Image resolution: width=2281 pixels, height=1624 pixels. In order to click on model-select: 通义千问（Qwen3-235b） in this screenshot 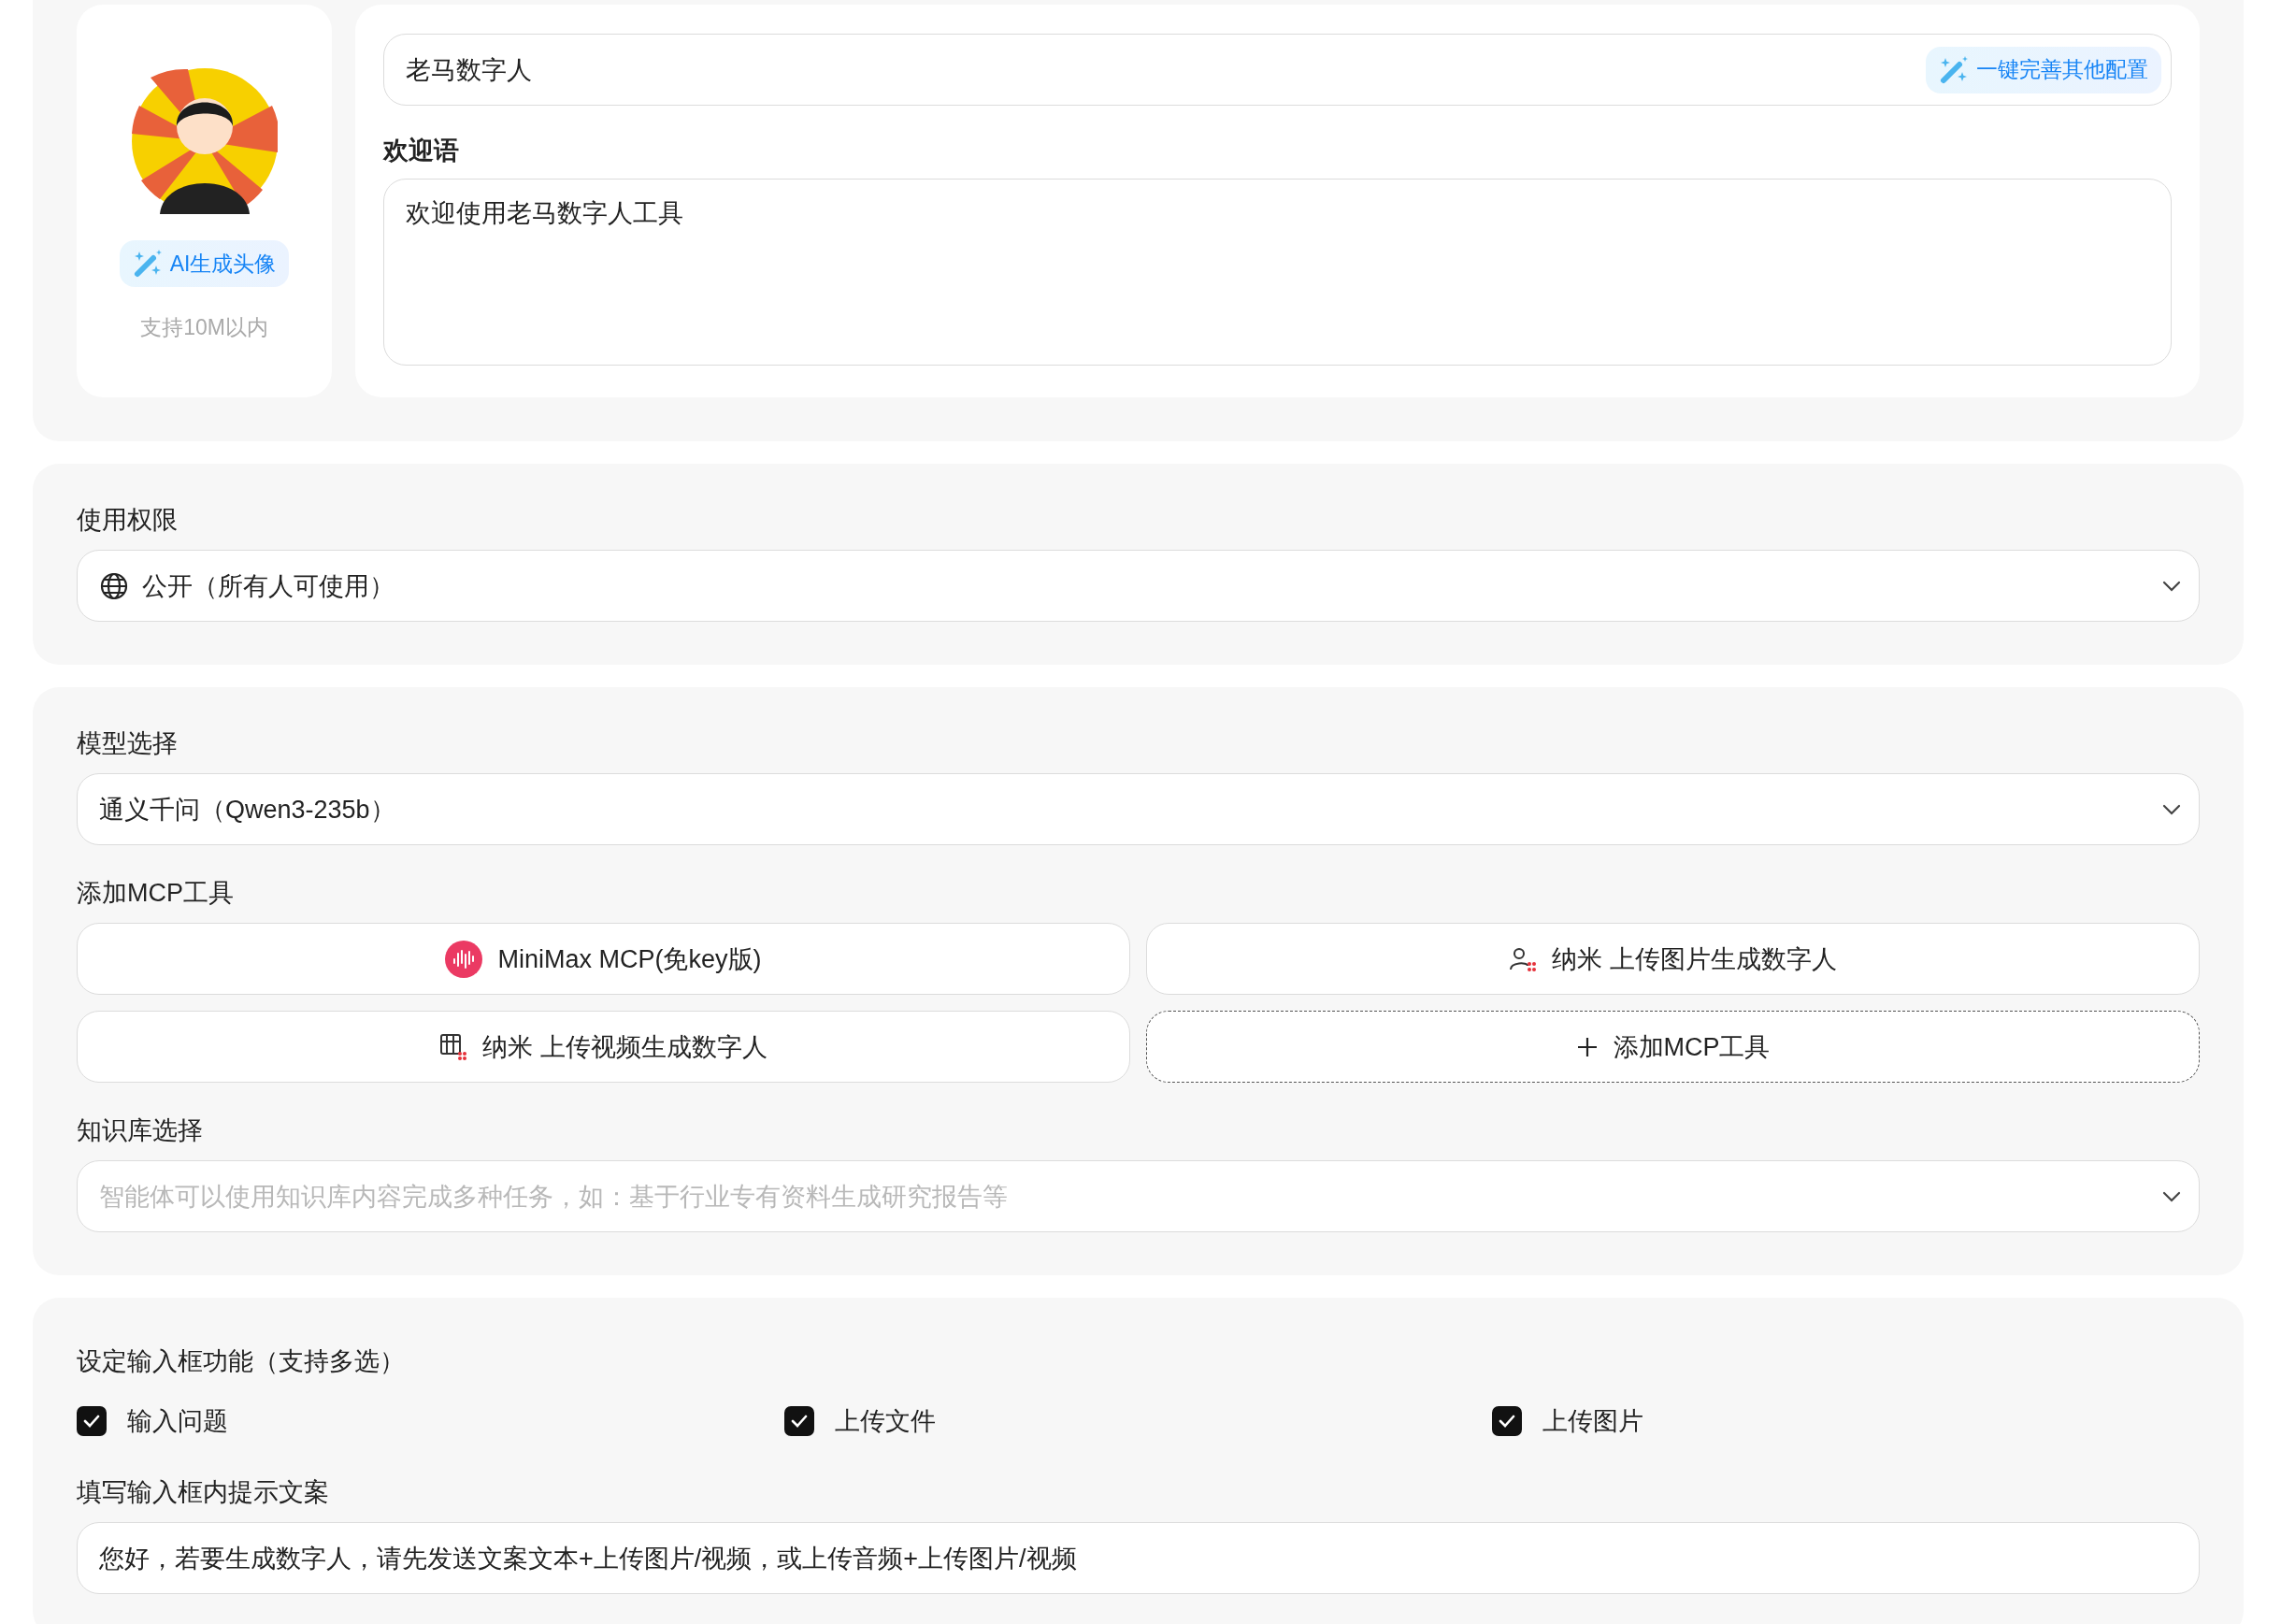, I will do `click(1138, 809)`.